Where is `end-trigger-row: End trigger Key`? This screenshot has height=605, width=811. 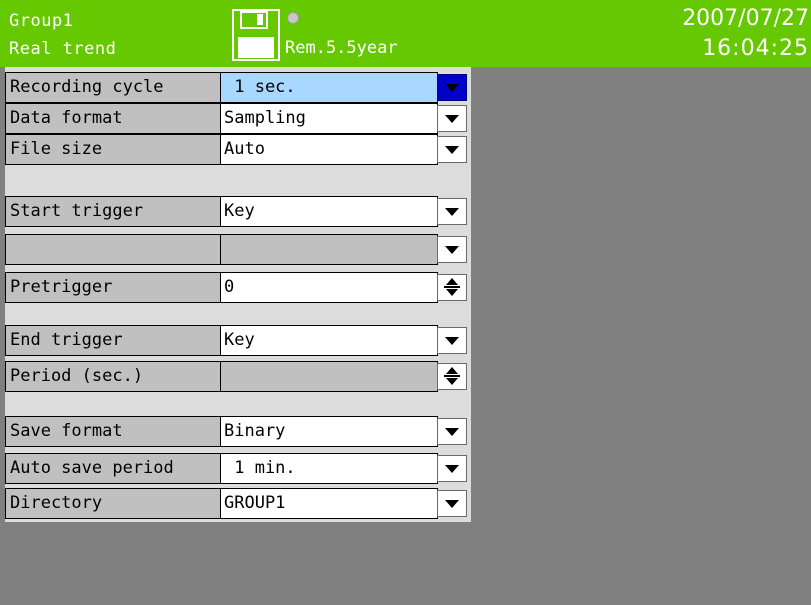
end-trigger-row: End trigger Key is located at coordinates (238, 340).